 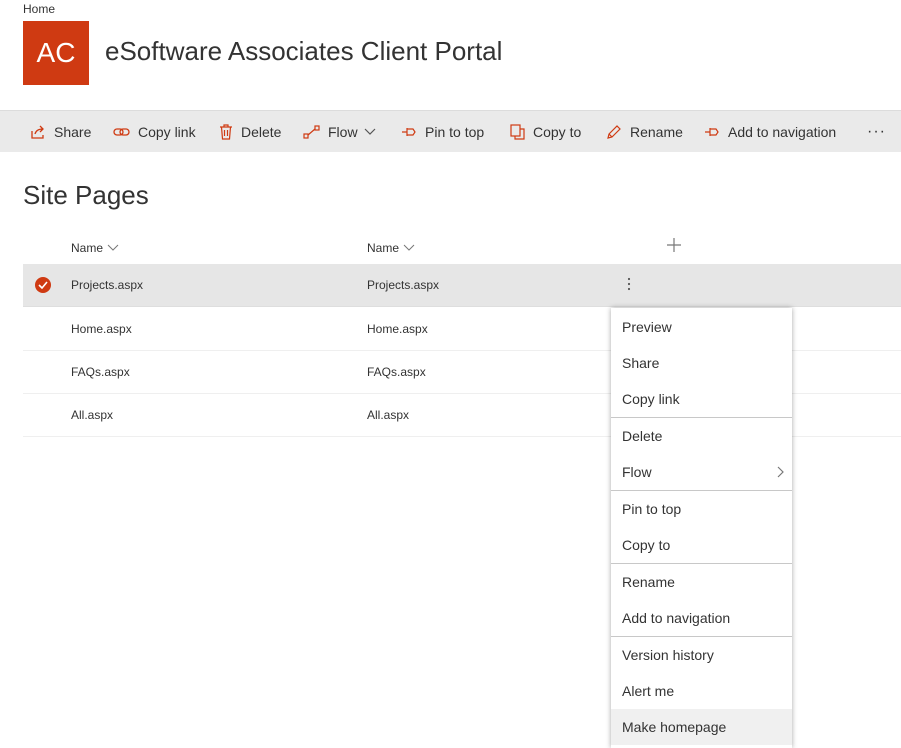 I want to click on add-column-plus-icon, so click(x=674, y=245).